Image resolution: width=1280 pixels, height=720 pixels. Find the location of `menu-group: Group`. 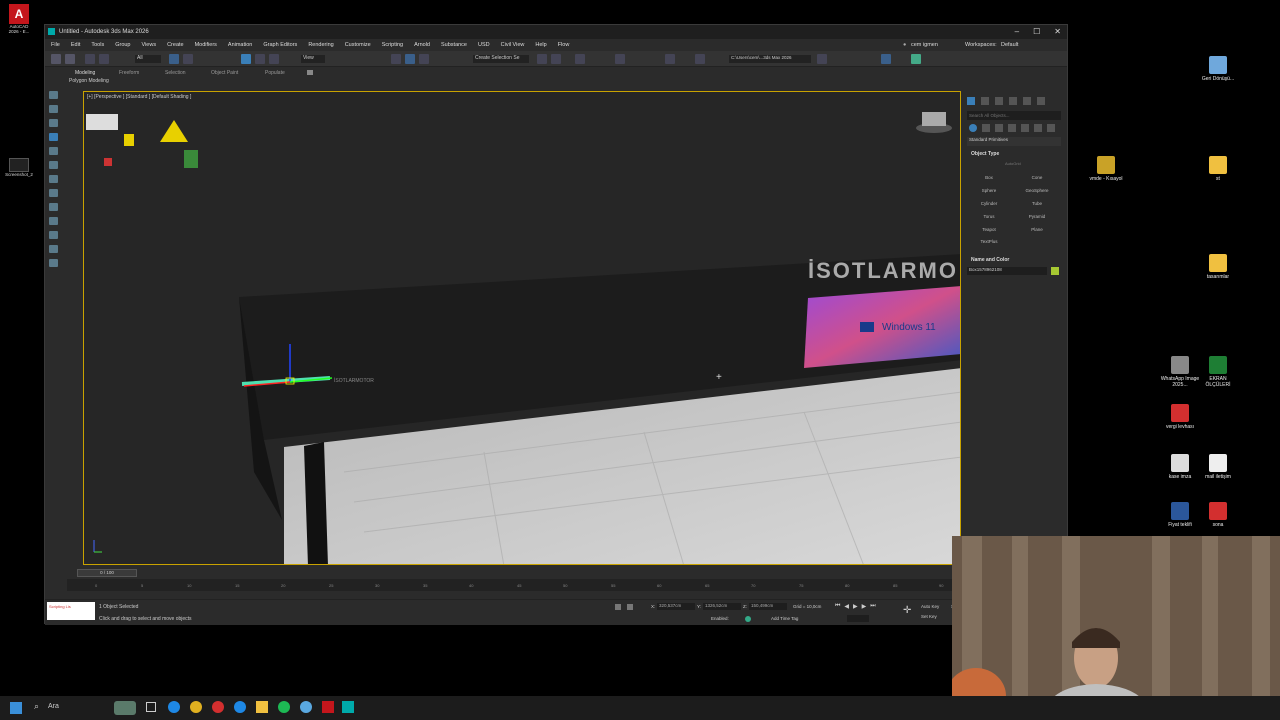

menu-group: Group is located at coordinates (122, 45).